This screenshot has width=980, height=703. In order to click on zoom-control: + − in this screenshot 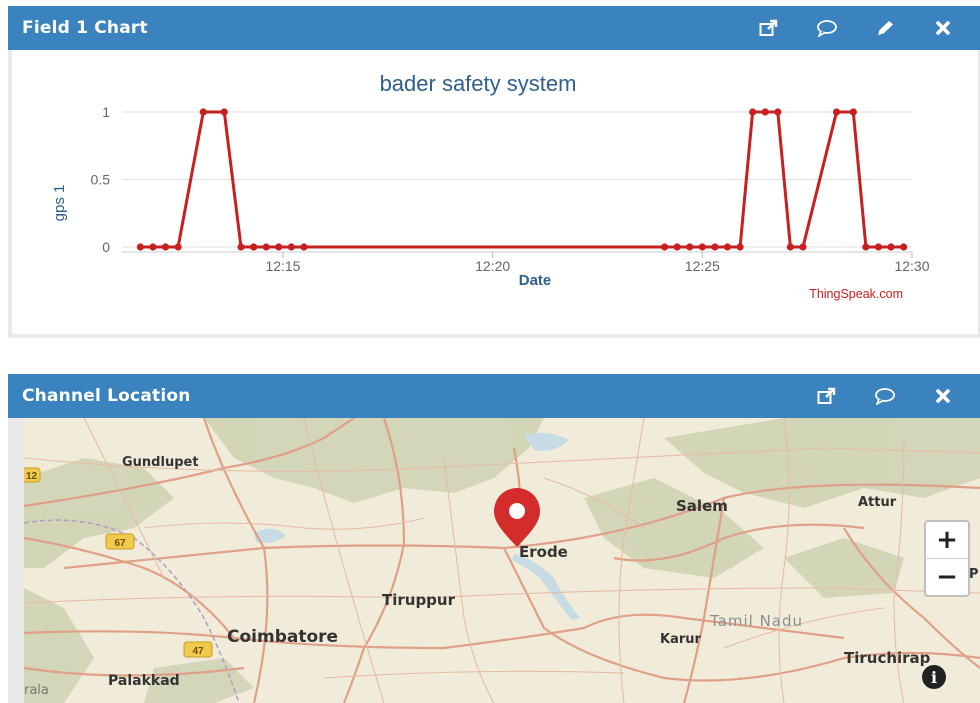, I will do `click(947, 558)`.